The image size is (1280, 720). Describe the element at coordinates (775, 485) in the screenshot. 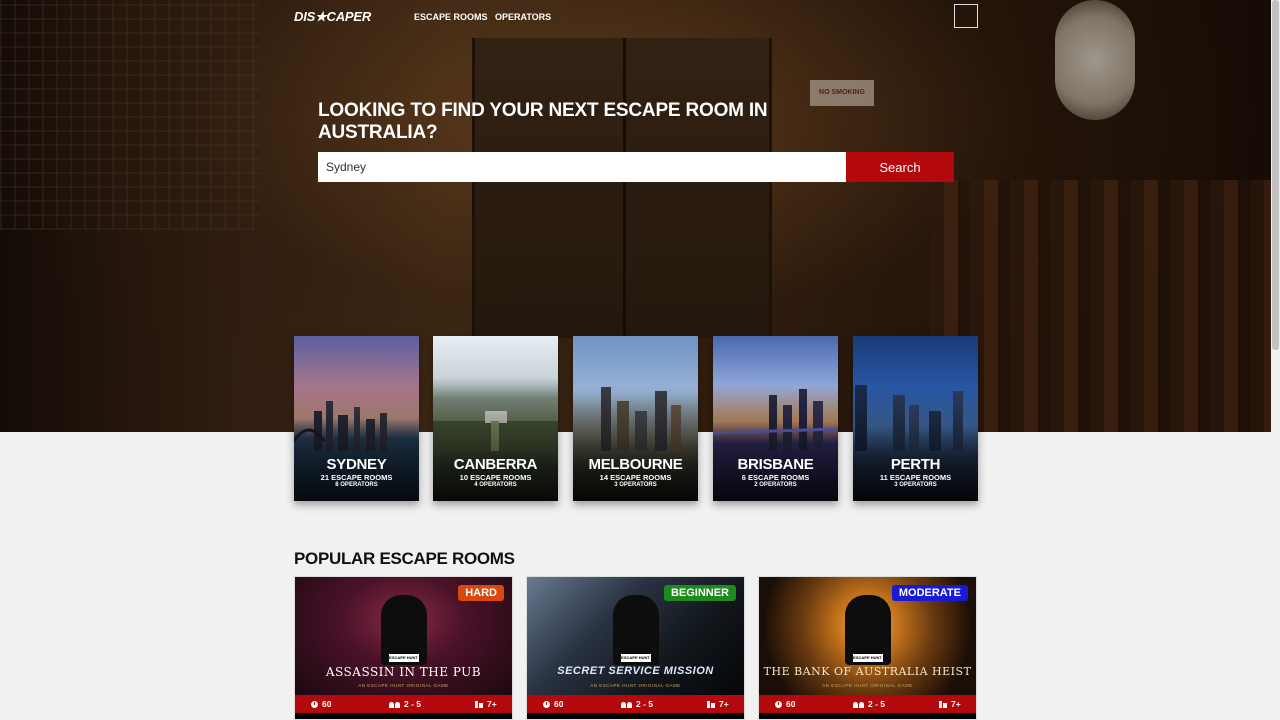

I see `city-operator-count: 2 OPERATORS` at that location.